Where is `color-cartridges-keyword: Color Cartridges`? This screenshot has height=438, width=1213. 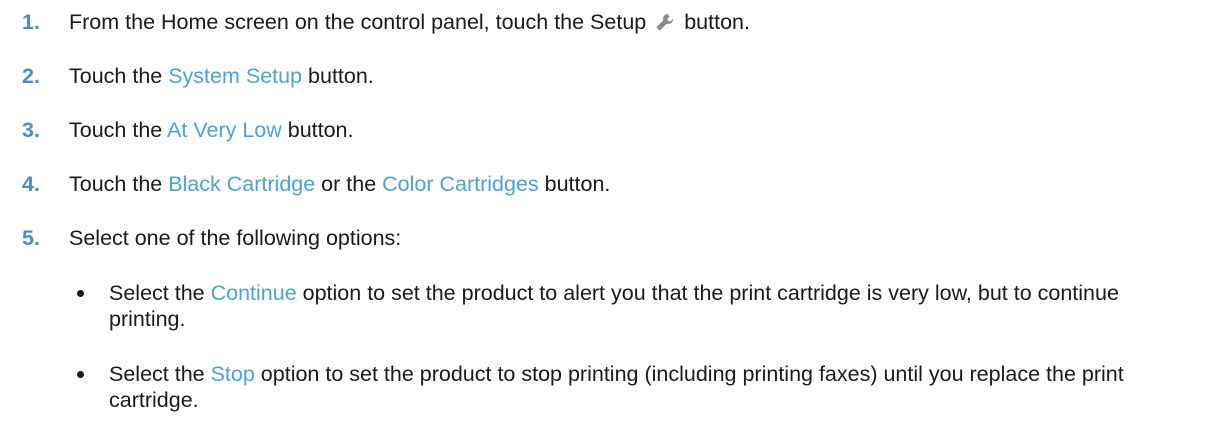 color-cartridges-keyword: Color Cartridges is located at coordinates (460, 184).